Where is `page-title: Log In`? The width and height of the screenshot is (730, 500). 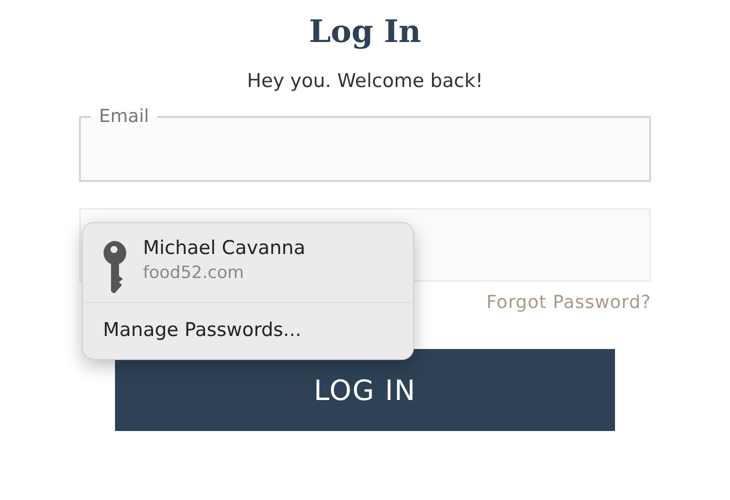
page-title: Log In is located at coordinates (365, 32).